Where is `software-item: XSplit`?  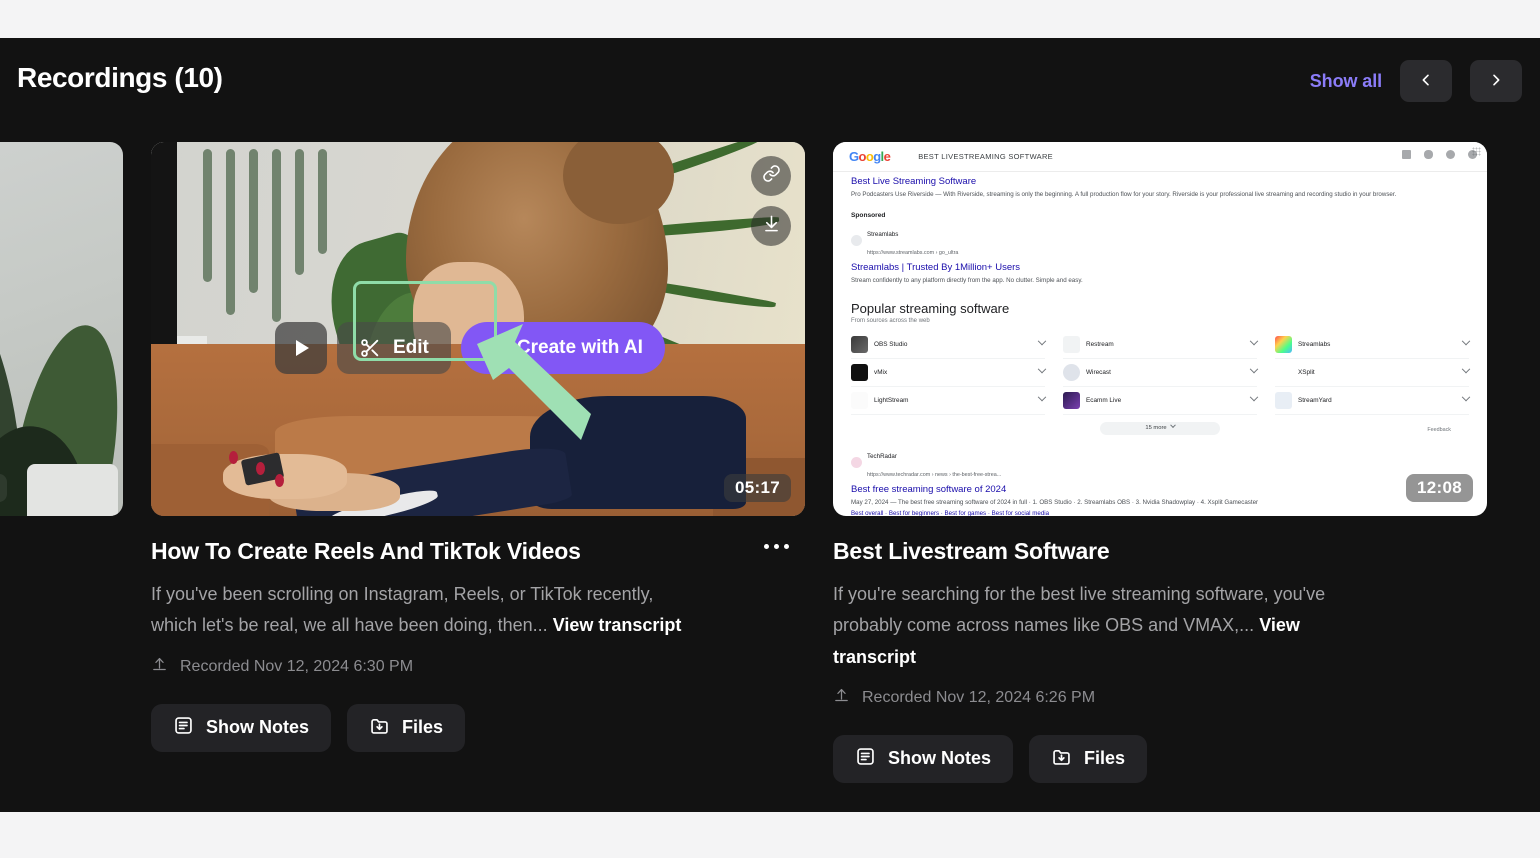 software-item: XSplit is located at coordinates (1373, 373).